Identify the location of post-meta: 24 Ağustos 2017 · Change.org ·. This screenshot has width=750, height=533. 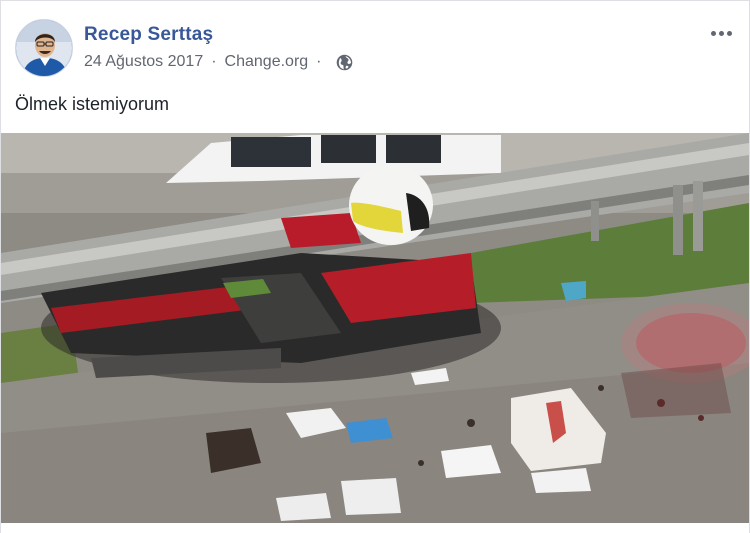
(218, 62).